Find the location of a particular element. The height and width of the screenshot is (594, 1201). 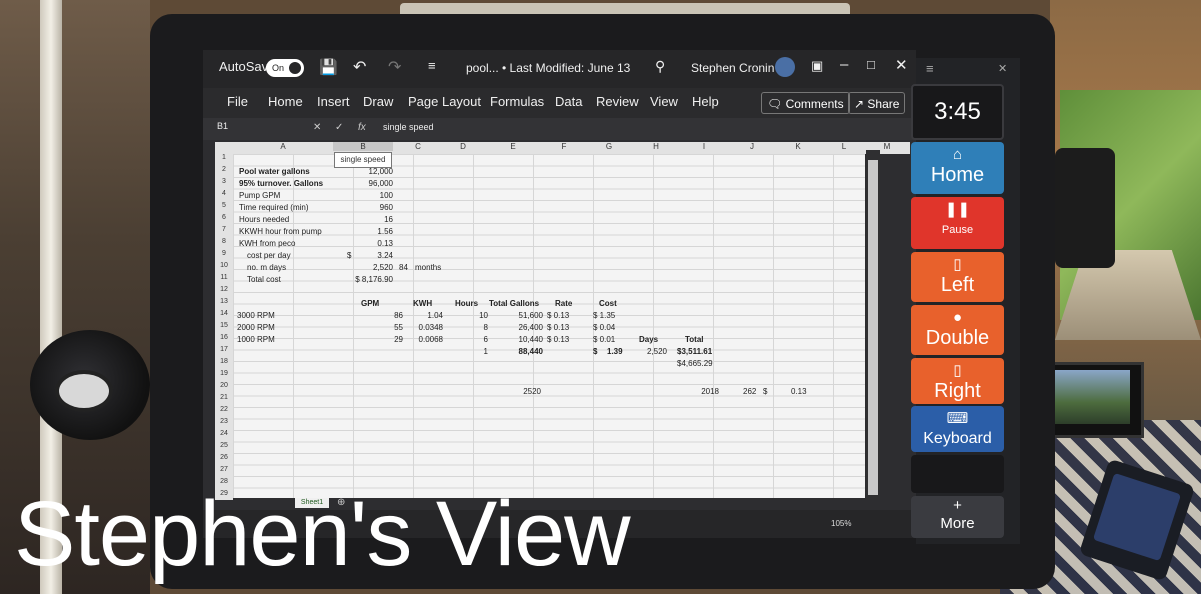

search-icon: ⚲ is located at coordinates (660, 66).